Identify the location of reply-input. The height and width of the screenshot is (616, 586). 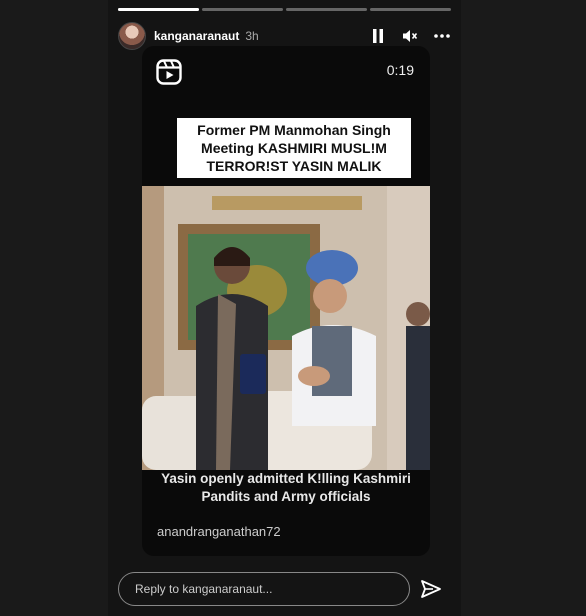
(264, 589).